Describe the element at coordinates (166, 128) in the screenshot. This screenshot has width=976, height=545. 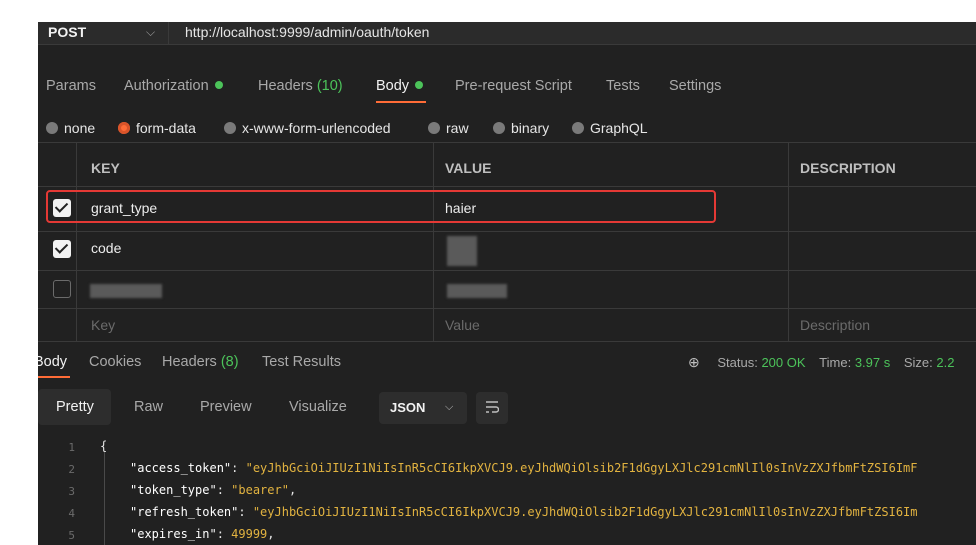
I see `radio-form-data-label: form-data` at that location.